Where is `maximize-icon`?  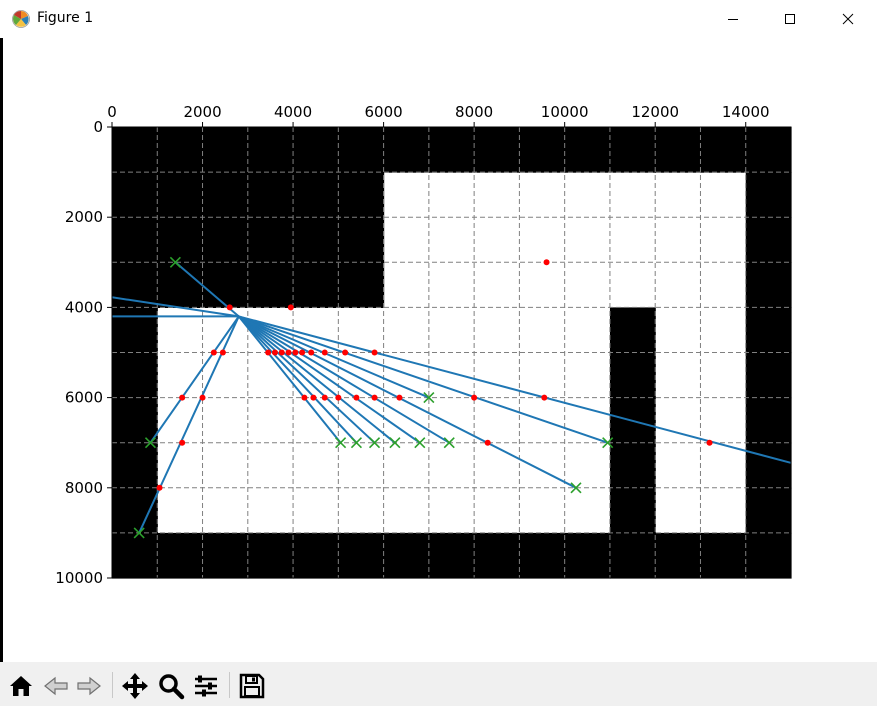 maximize-icon is located at coordinates (790, 19).